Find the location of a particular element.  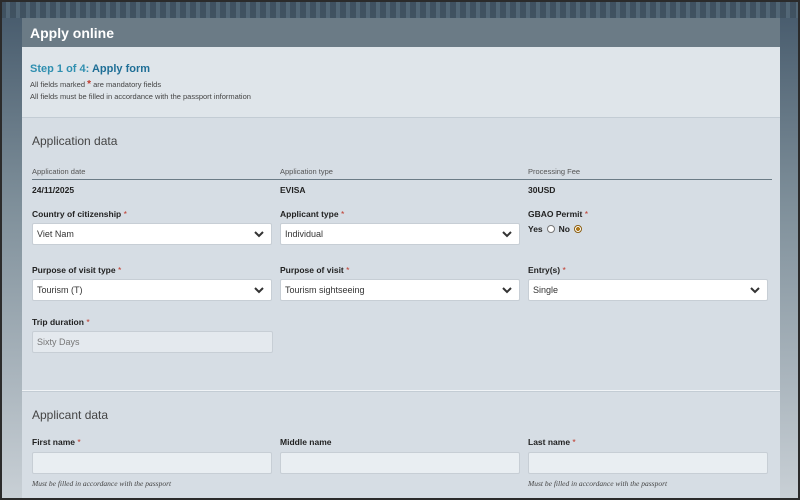

step-indicator: Step 1 of 4: Apply form is located at coordinates (401, 69).